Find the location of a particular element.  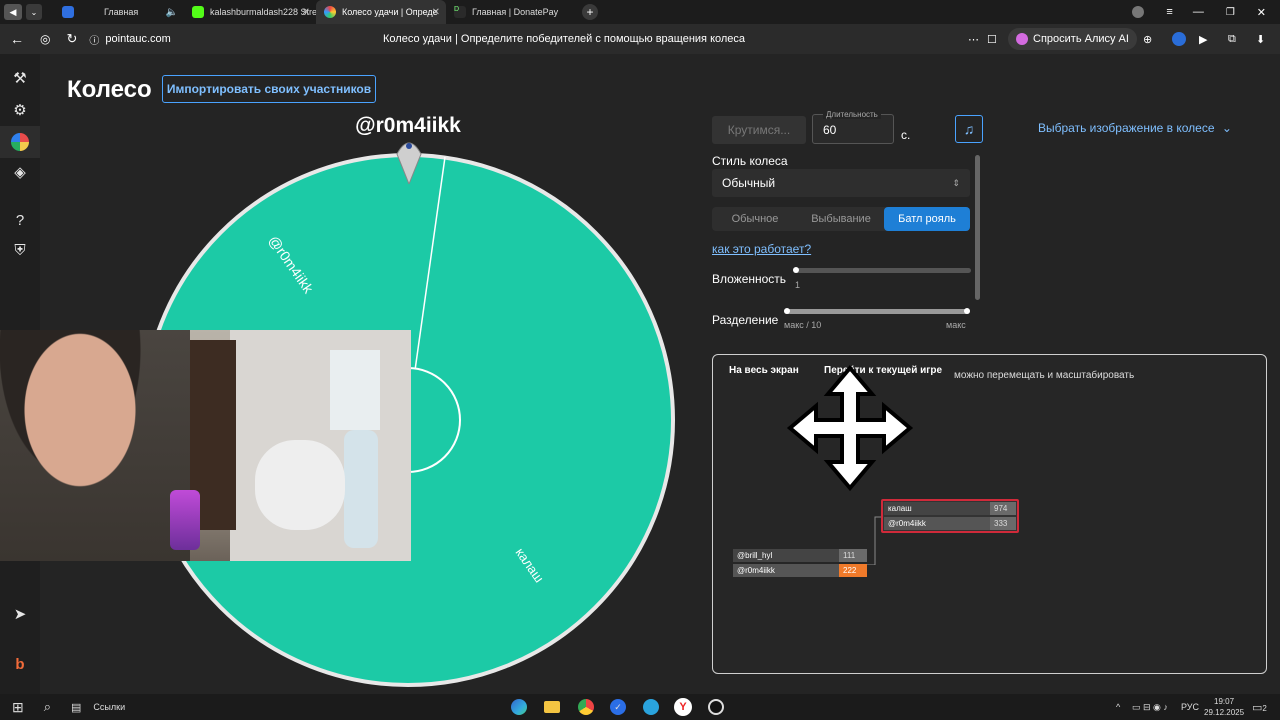

match1-player1: @brill_hyl 111 is located at coordinates (800, 555).